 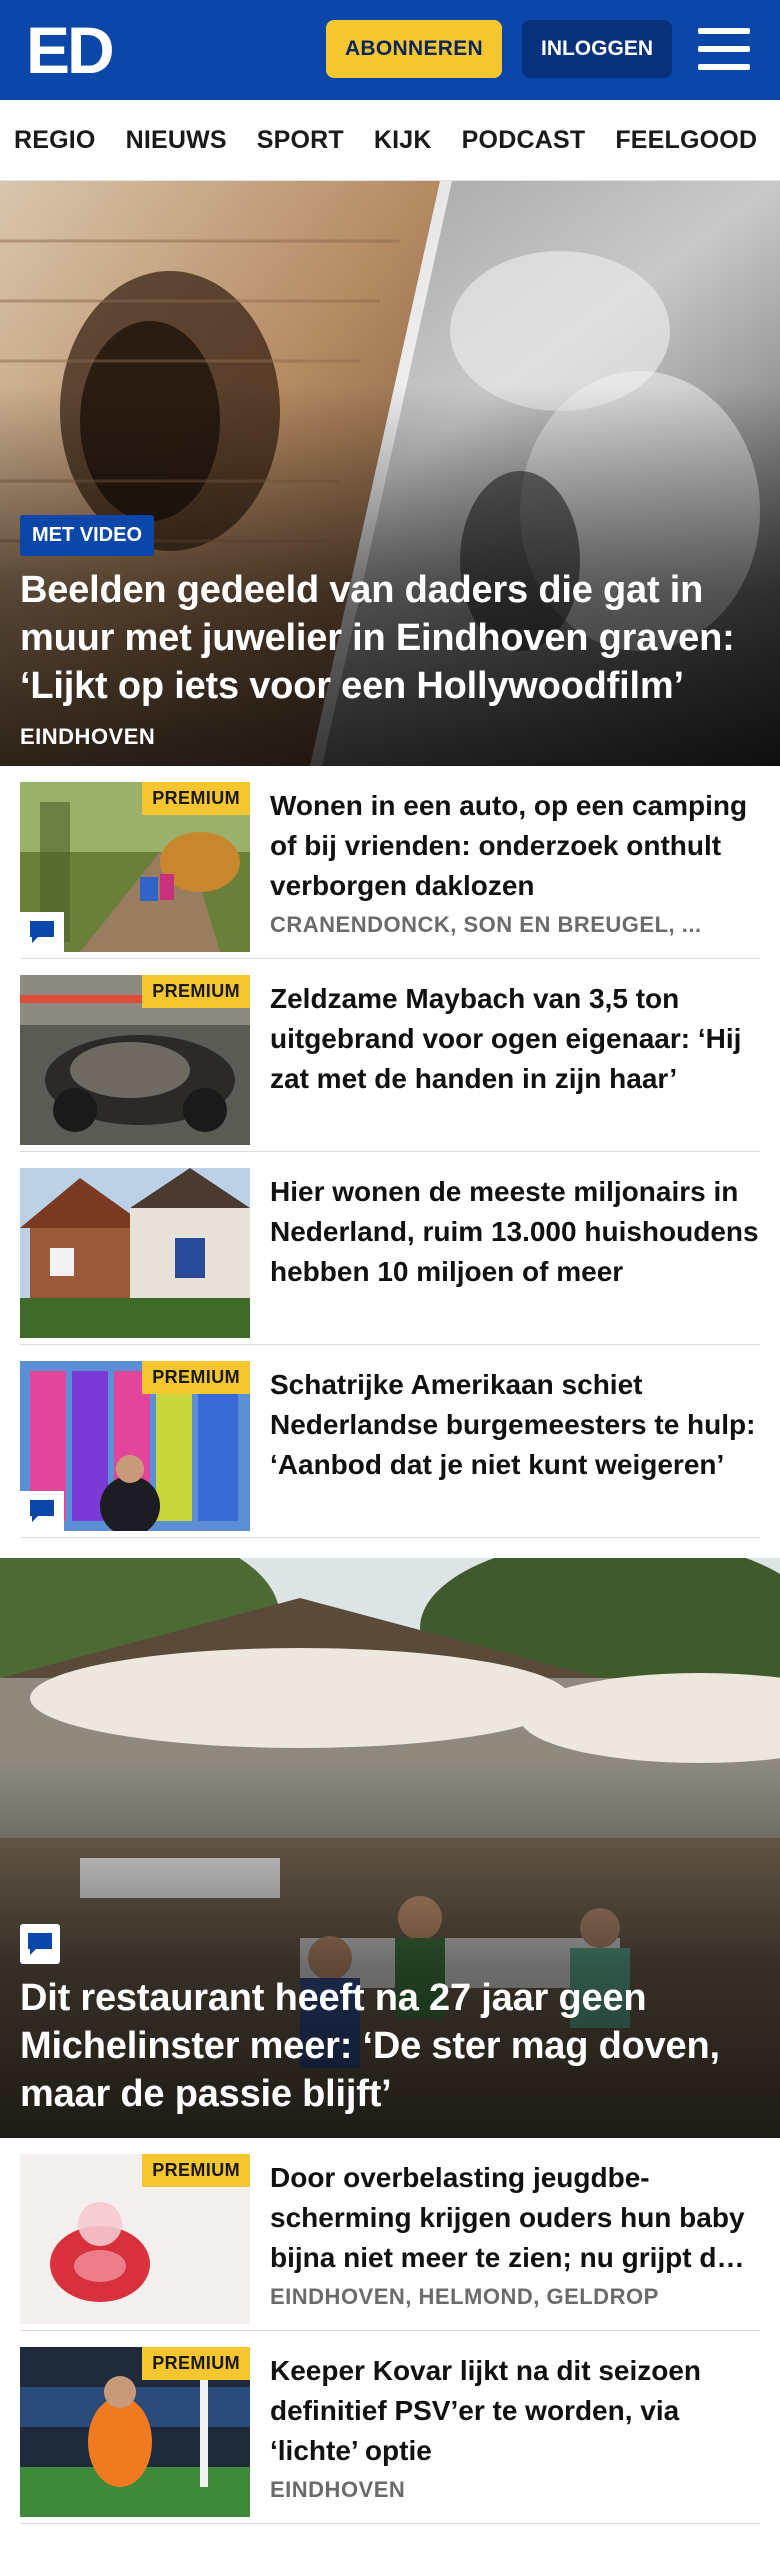 I want to click on video-badge: MET VIDEO, so click(x=87, y=535).